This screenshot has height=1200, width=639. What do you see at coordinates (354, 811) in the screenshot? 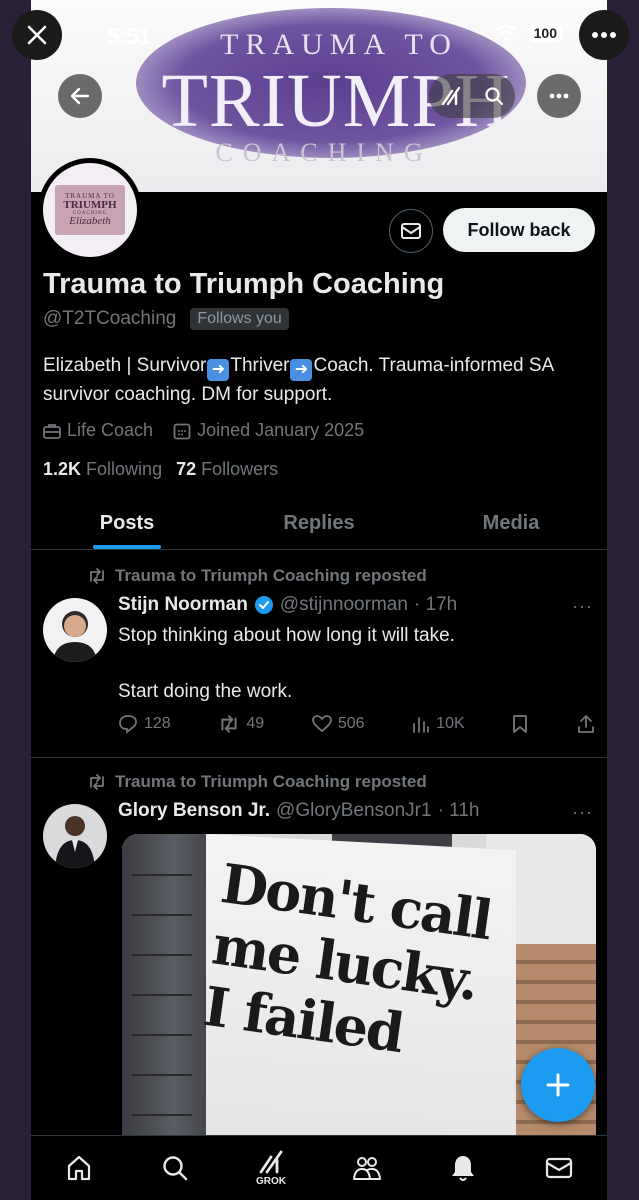
I see `author-handle: @GloryBensonJr1` at bounding box center [354, 811].